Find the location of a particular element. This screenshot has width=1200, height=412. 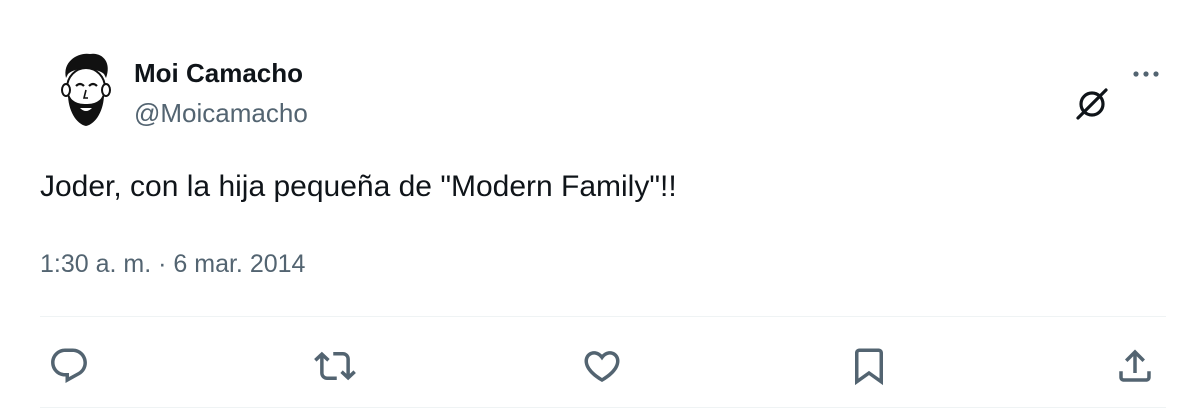

avatar-illustration is located at coordinates (85, 89).